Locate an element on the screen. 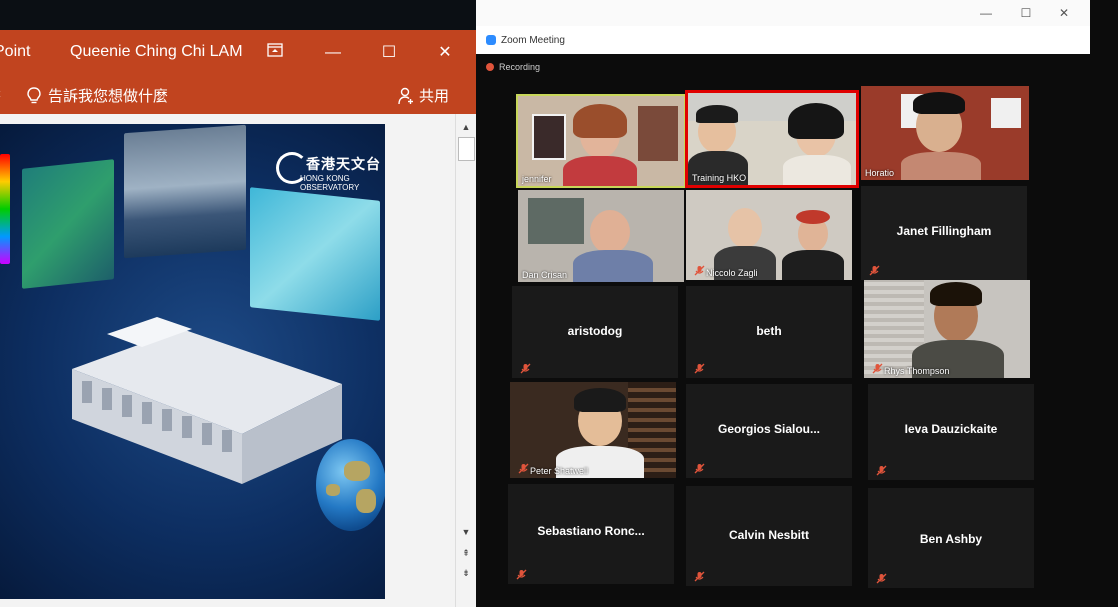  app-name: Point is located at coordinates (15, 51).